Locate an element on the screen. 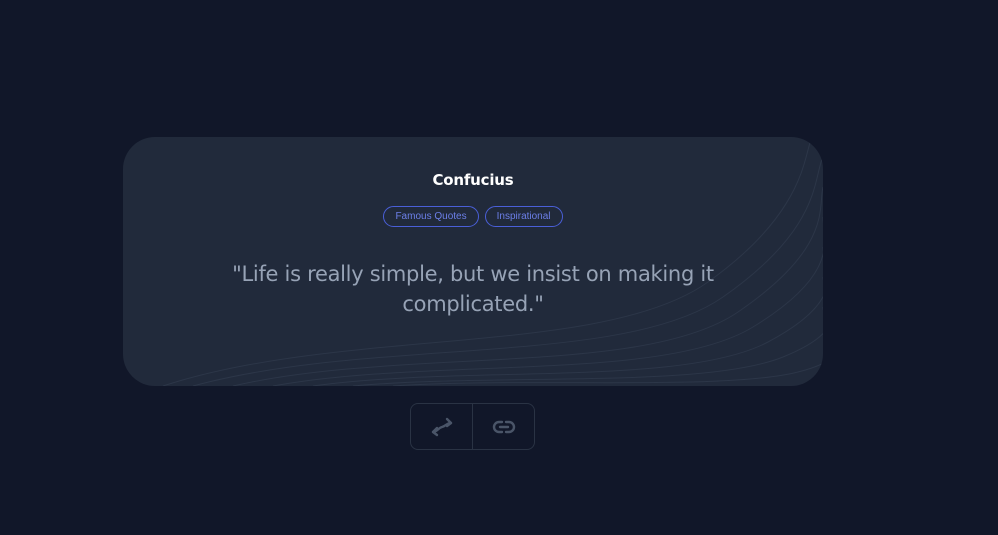 This screenshot has height=535, width=998. tag-list: Famous Quotes Inspirational is located at coordinates (473, 216).